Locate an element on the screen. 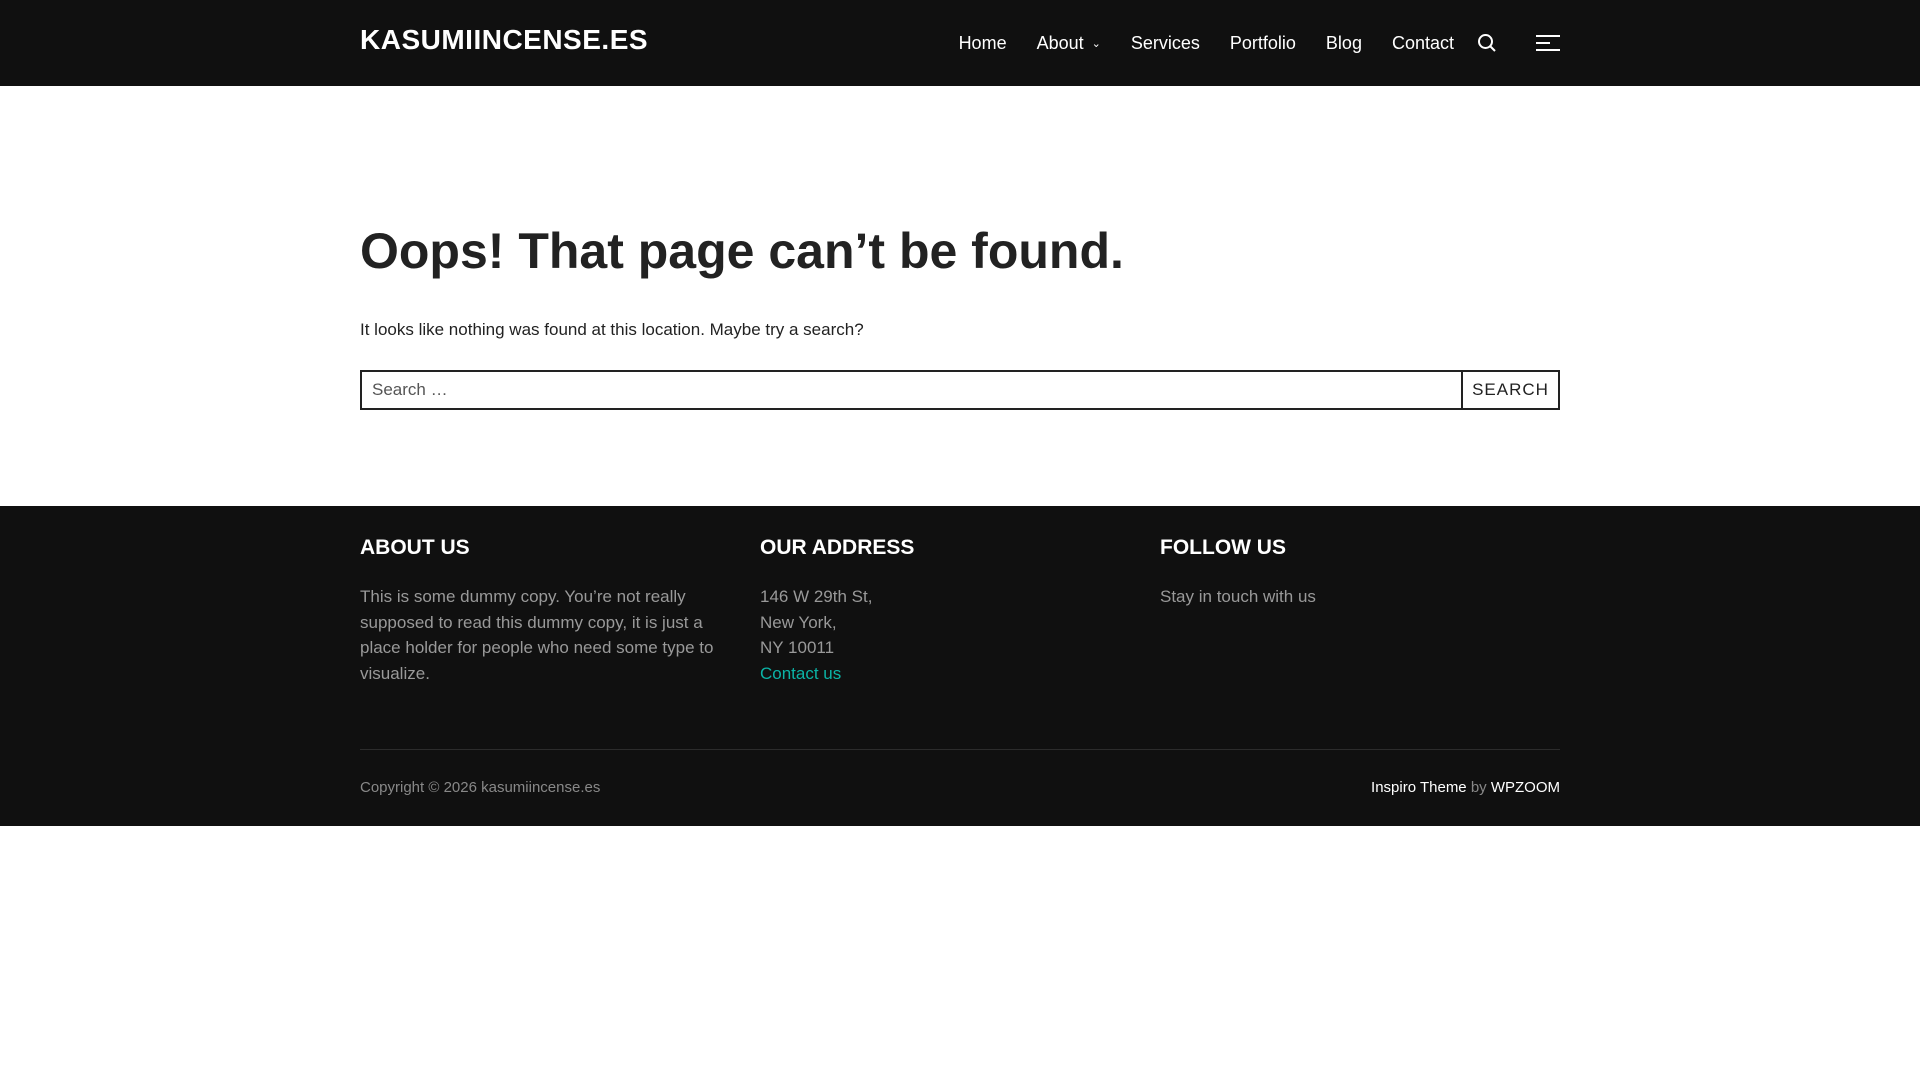  nav-contact: Contact is located at coordinates (1423, 43).